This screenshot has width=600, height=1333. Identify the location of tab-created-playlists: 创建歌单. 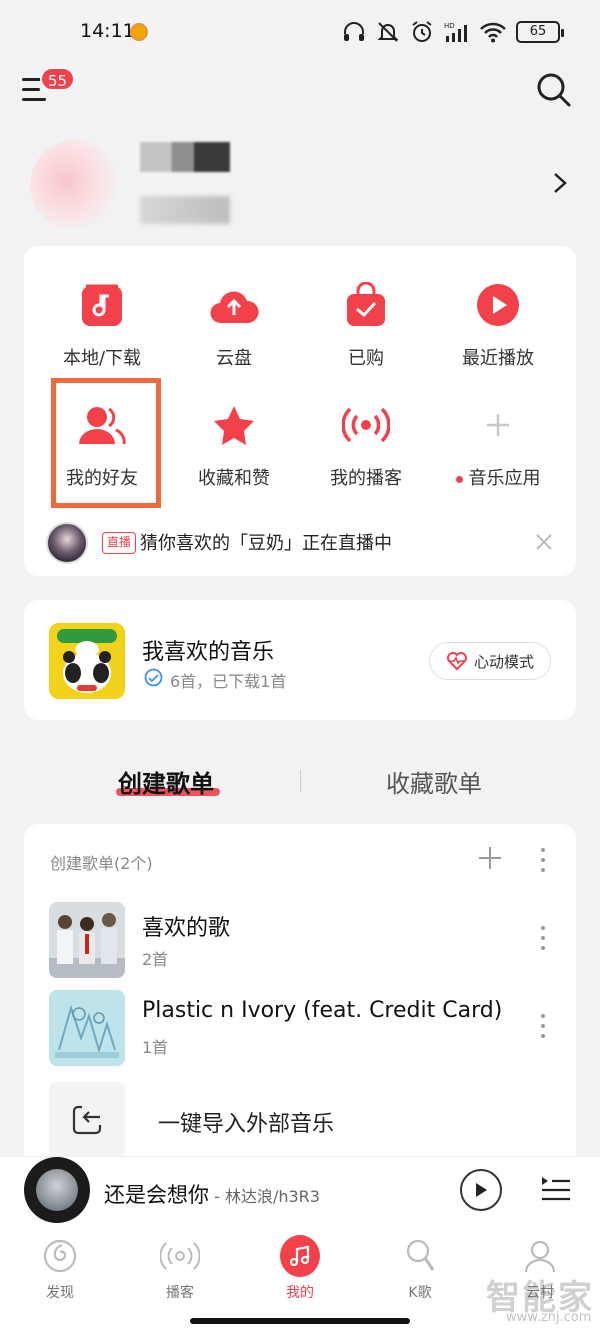
(166, 781).